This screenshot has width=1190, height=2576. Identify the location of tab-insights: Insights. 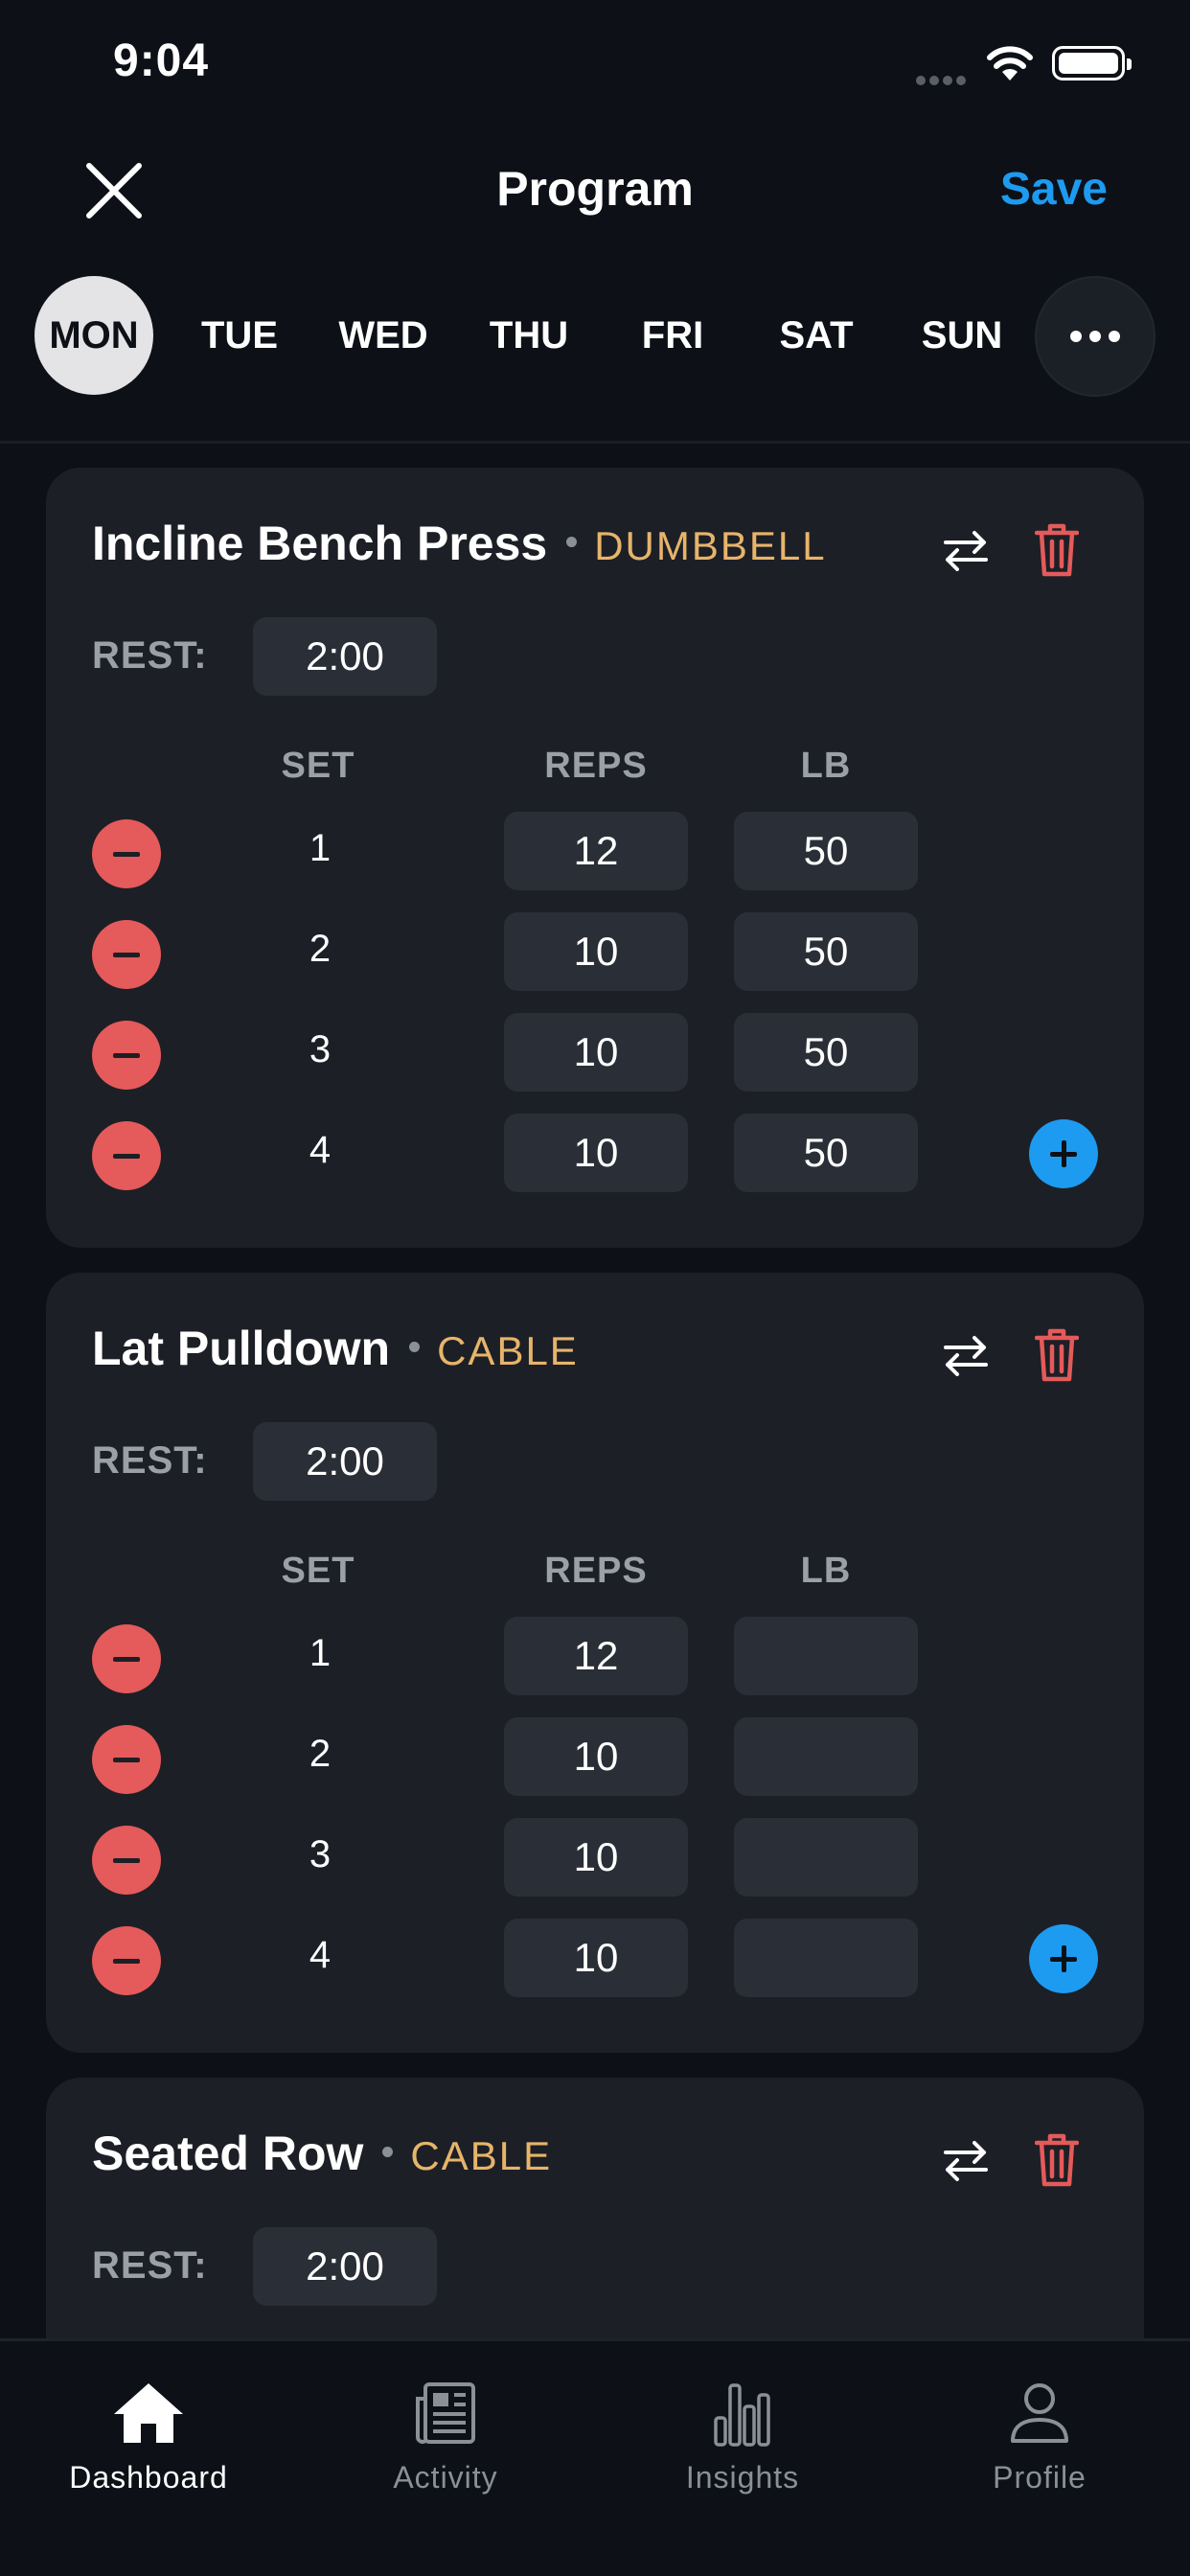
(743, 2427).